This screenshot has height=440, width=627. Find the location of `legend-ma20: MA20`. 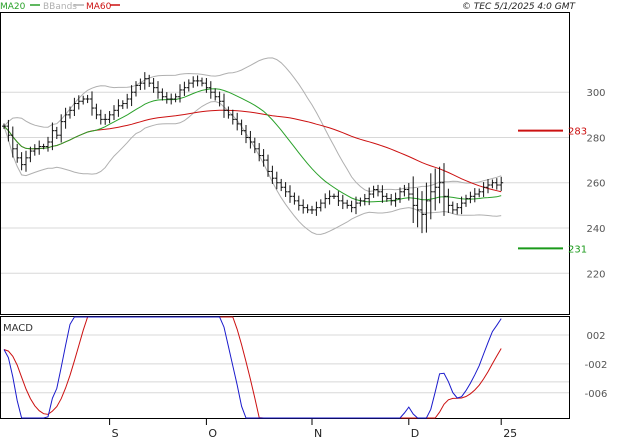

legend-ma20: MA20 is located at coordinates (13, 7).